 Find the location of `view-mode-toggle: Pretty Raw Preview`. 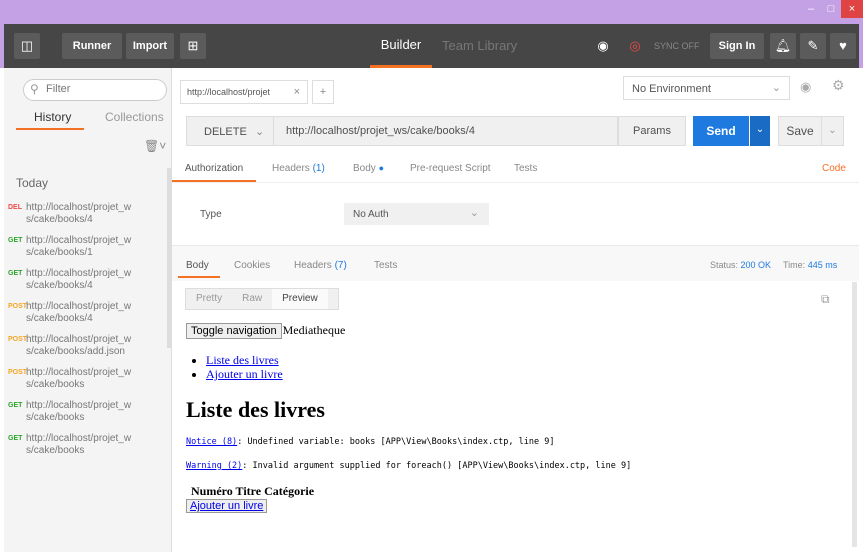

view-mode-toggle: Pretty Raw Preview is located at coordinates (262, 299).